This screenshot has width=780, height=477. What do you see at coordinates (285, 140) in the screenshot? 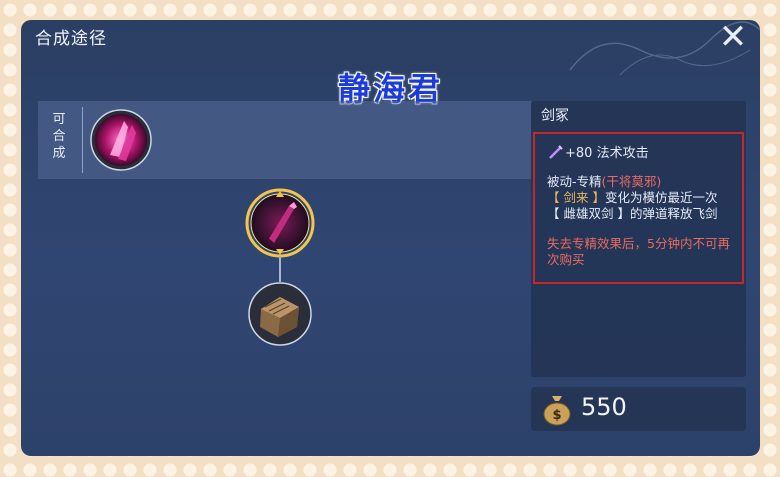
I see `craftable-row: 可 合 成` at bounding box center [285, 140].